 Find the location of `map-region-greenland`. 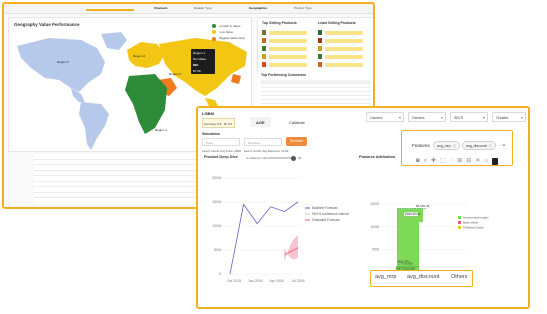

map-region-greenland is located at coordinates (114, 41).